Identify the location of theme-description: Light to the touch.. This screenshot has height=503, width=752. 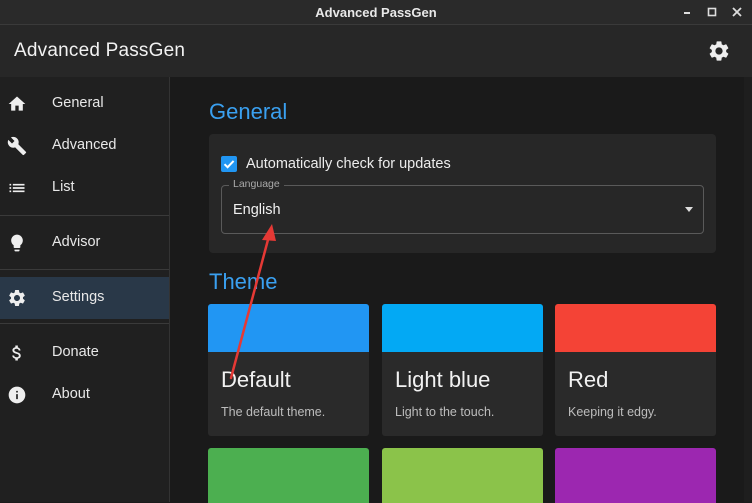
(445, 412).